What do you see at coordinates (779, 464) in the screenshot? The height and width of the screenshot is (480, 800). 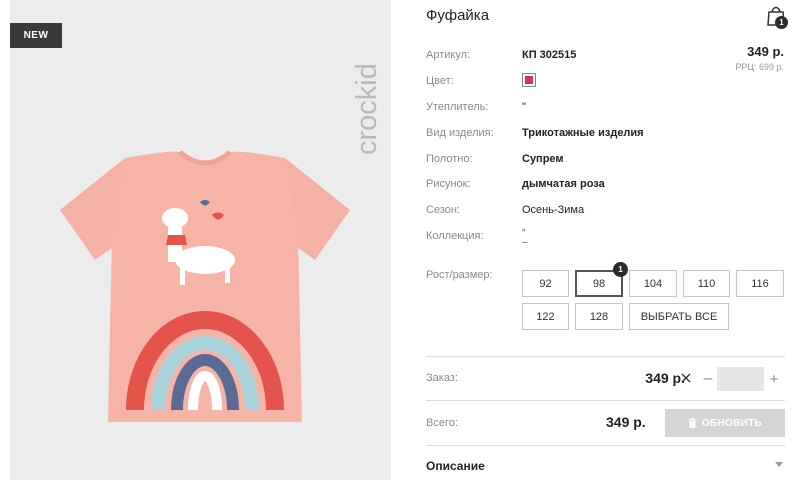 I see `chevron-down-icon` at bounding box center [779, 464].